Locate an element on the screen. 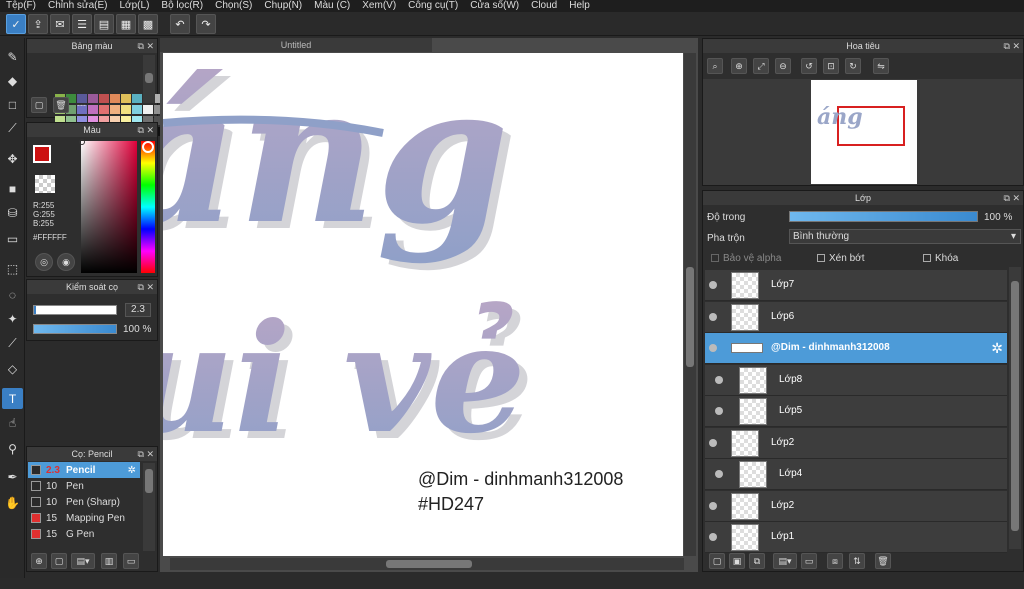 Image resolution: width=1024 pixels, height=589 pixels. reset-view-icon: ⊡ is located at coordinates (831, 66).